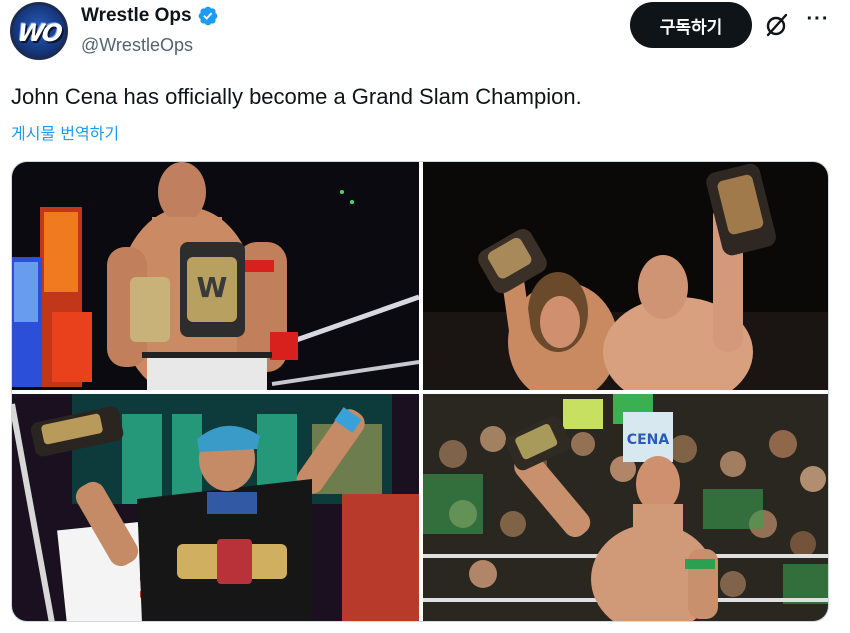  Describe the element at coordinates (777, 25) in the screenshot. I see `grok-icon` at that location.